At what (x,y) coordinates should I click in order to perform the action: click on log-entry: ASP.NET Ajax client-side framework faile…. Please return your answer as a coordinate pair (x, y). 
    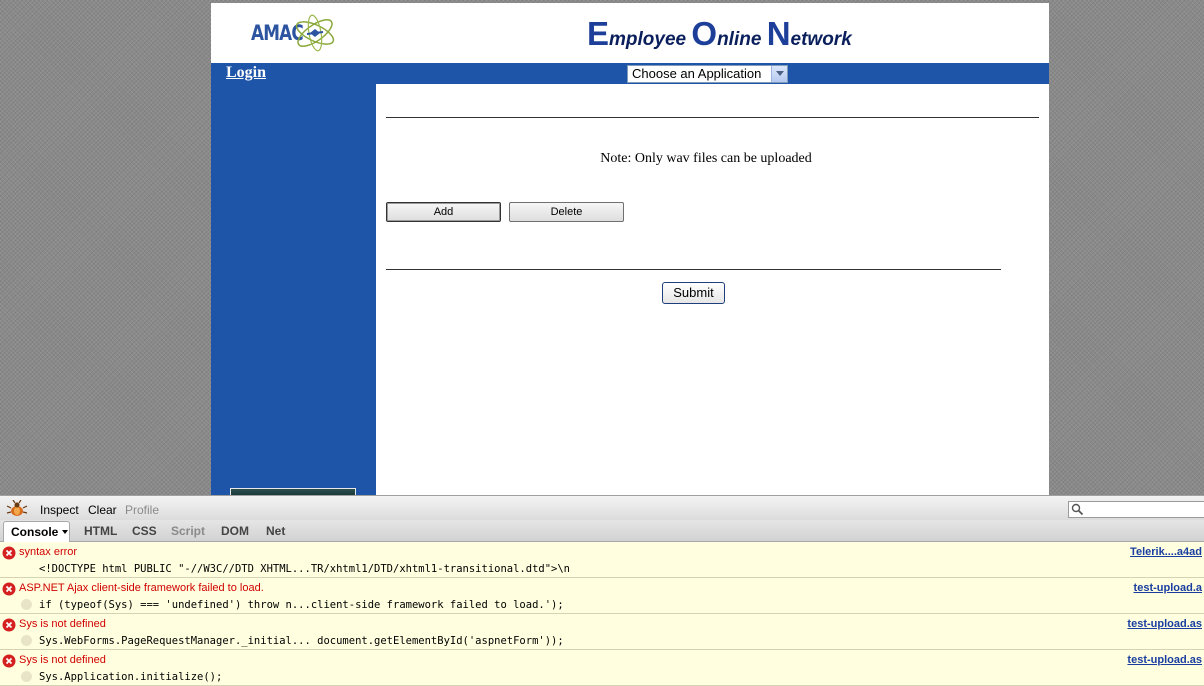
    Looking at the image, I should click on (602, 596).